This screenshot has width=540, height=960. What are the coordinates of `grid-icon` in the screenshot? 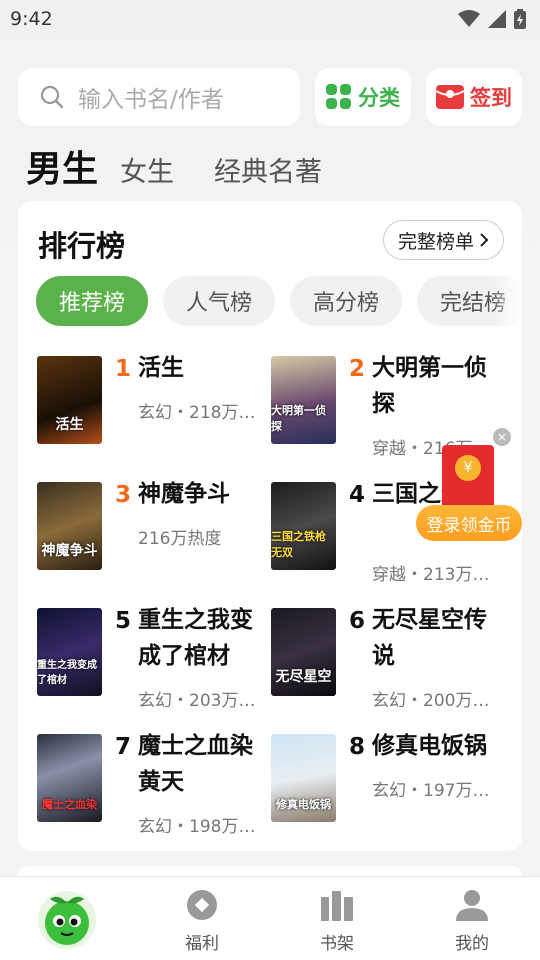 It's located at (338, 96).